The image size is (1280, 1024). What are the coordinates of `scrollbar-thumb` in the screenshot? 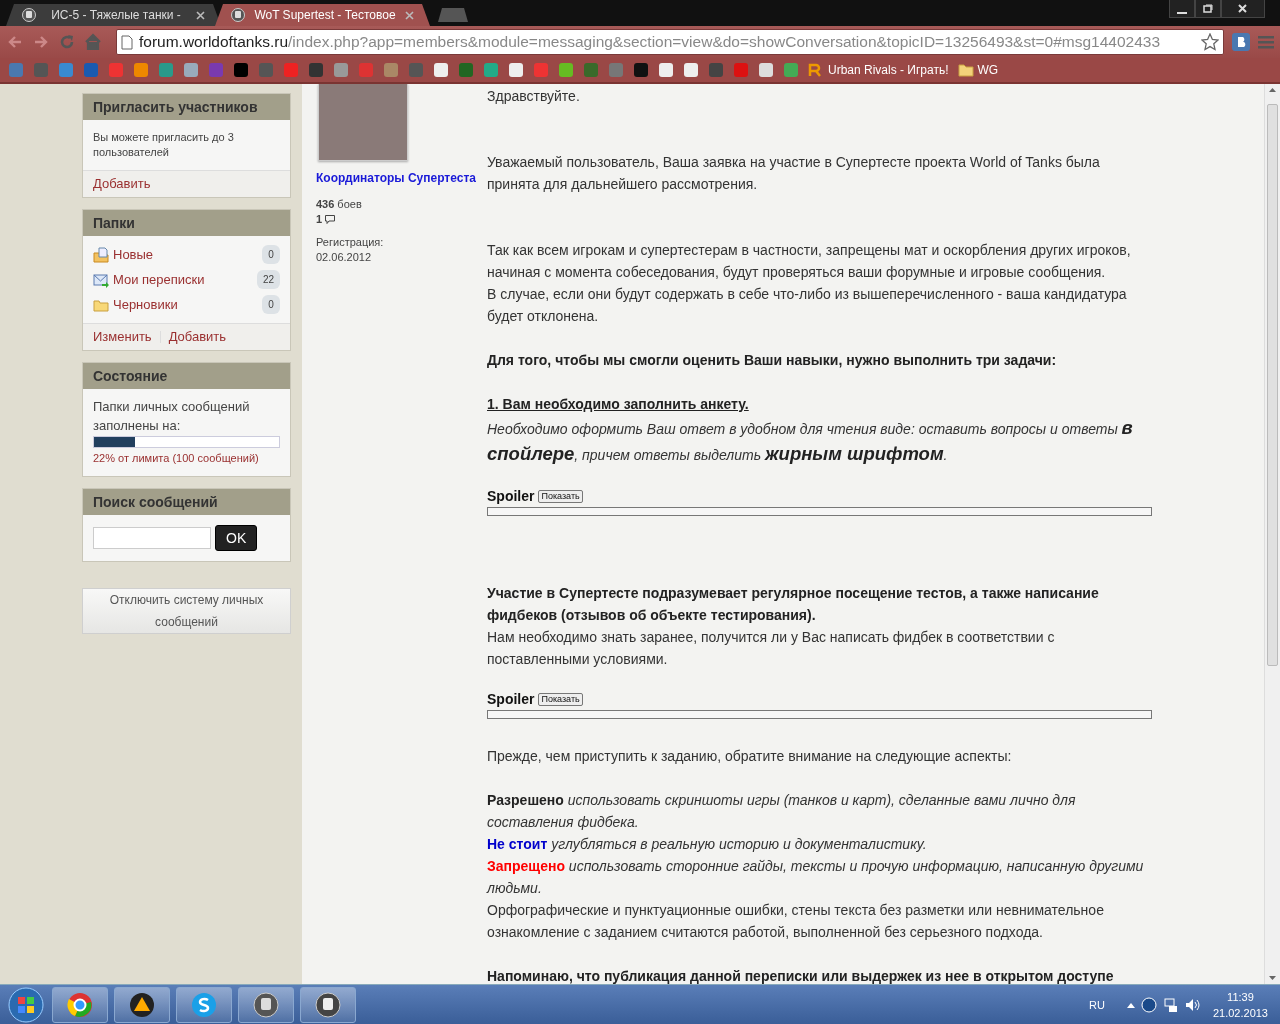 It's located at (1272, 385).